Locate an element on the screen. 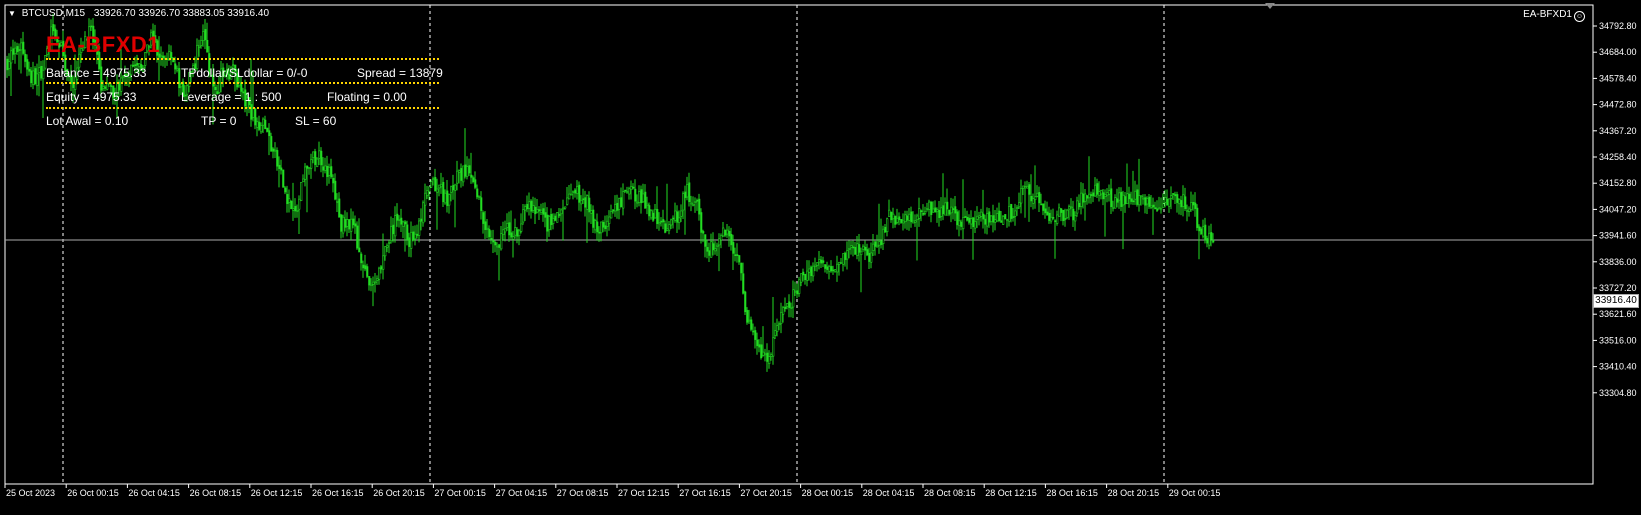 The height and width of the screenshot is (515, 1641). x-tick-label: 27 Oct 12:15 is located at coordinates (644, 493).